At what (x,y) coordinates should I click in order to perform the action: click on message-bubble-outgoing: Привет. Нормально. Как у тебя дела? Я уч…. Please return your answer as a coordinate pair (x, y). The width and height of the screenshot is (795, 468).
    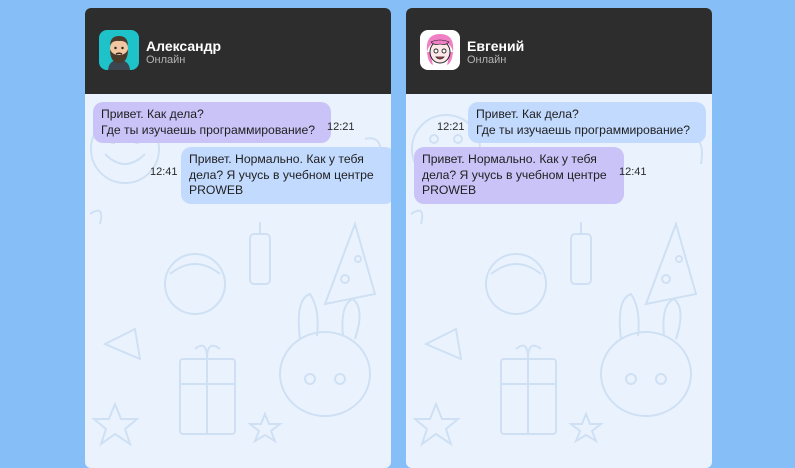
    Looking at the image, I should click on (286, 175).